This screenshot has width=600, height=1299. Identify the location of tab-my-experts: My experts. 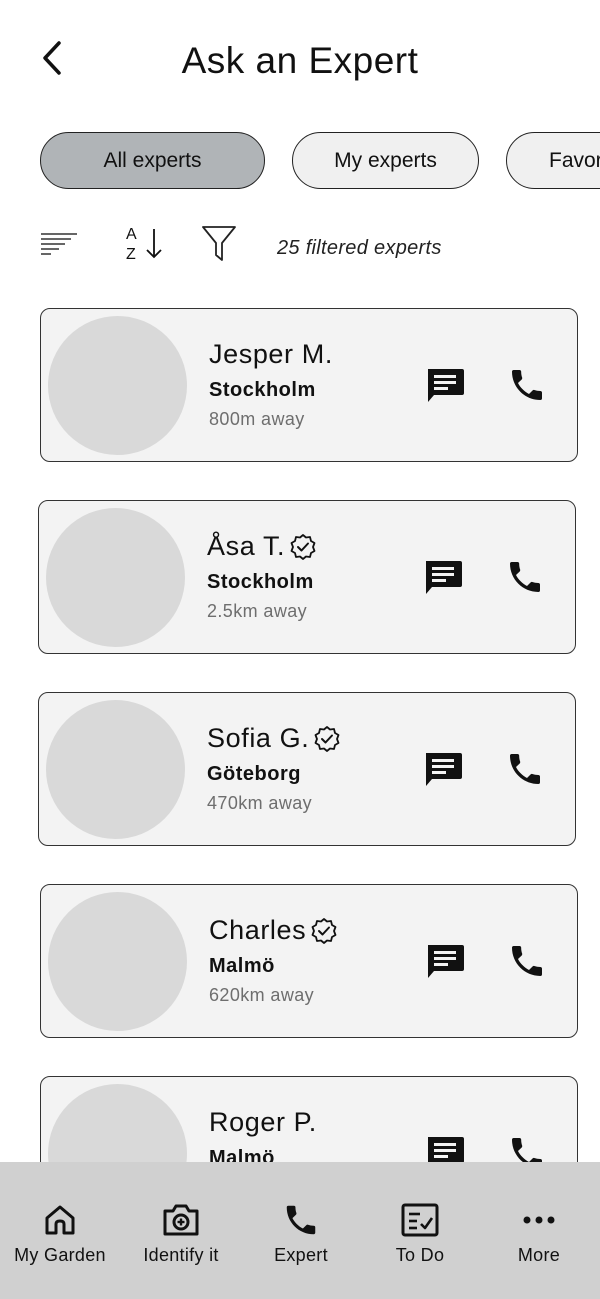
(385, 160).